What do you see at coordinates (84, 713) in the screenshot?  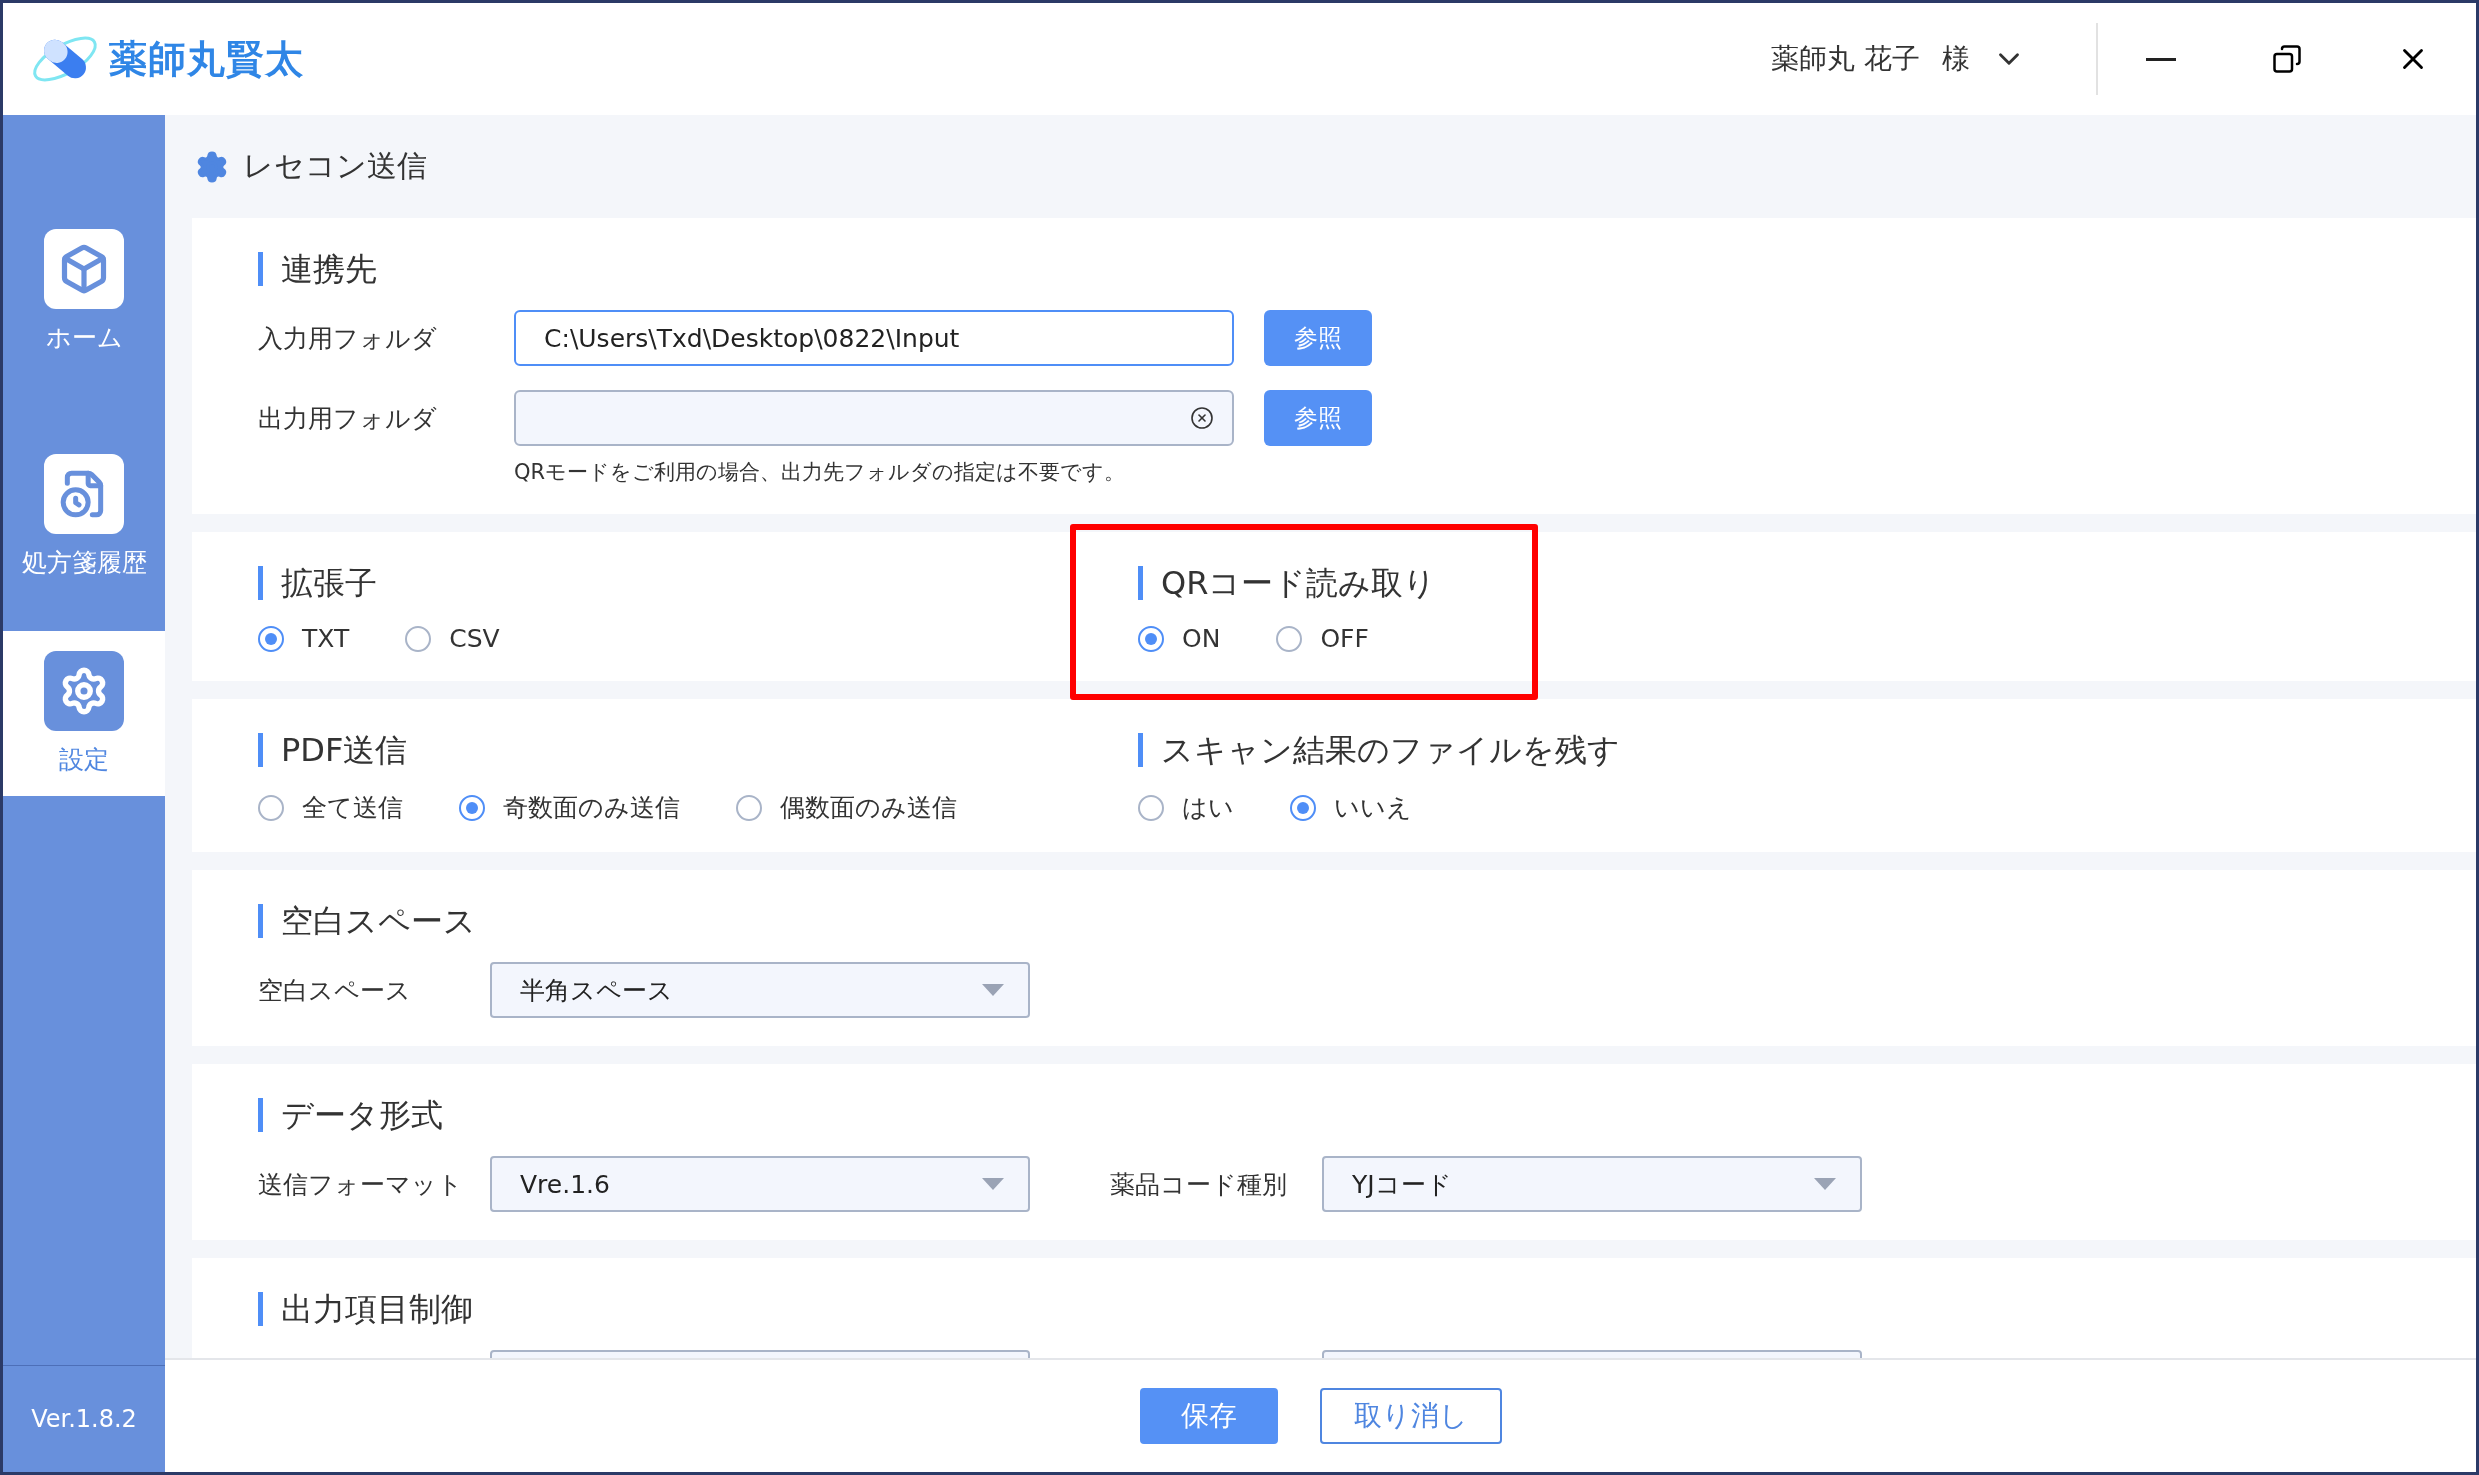 I see `sidebar-item: 設定` at bounding box center [84, 713].